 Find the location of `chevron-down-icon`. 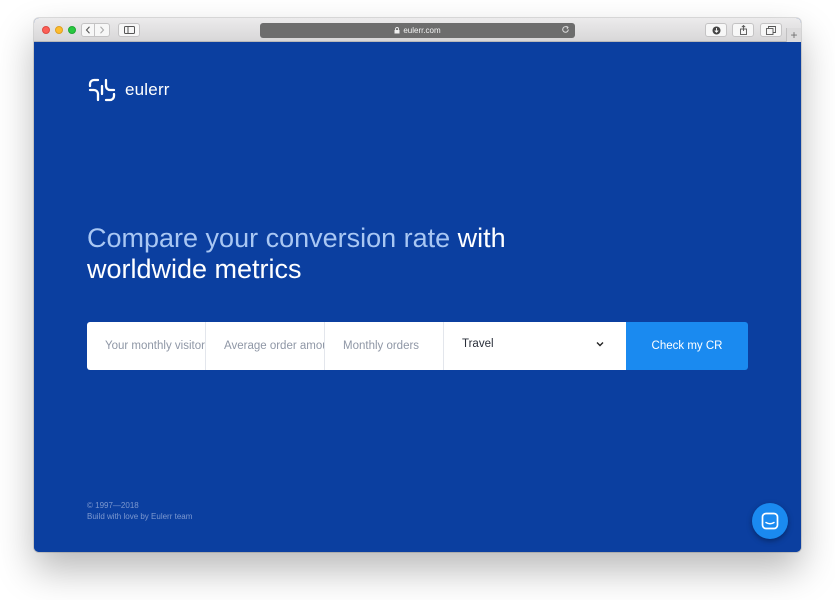

chevron-down-icon is located at coordinates (600, 344).